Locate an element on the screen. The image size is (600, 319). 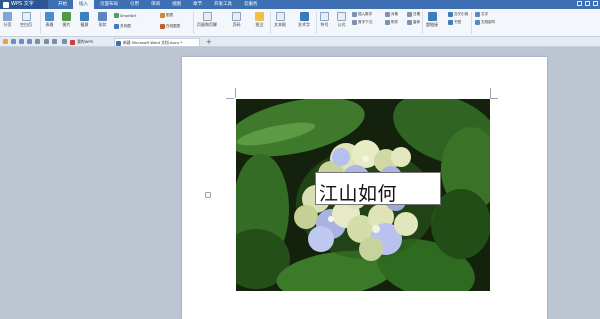
comment-icon is located at coordinates (259, 16).